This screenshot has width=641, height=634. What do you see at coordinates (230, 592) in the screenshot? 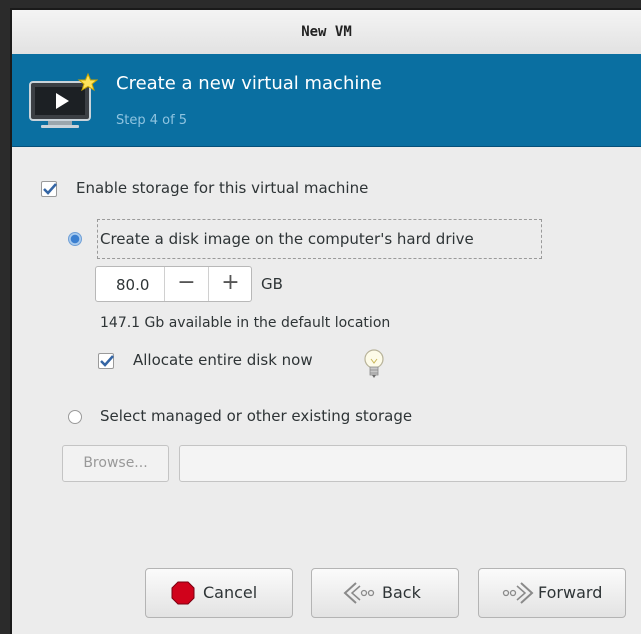
I see `cancel-label: Cancel` at bounding box center [230, 592].